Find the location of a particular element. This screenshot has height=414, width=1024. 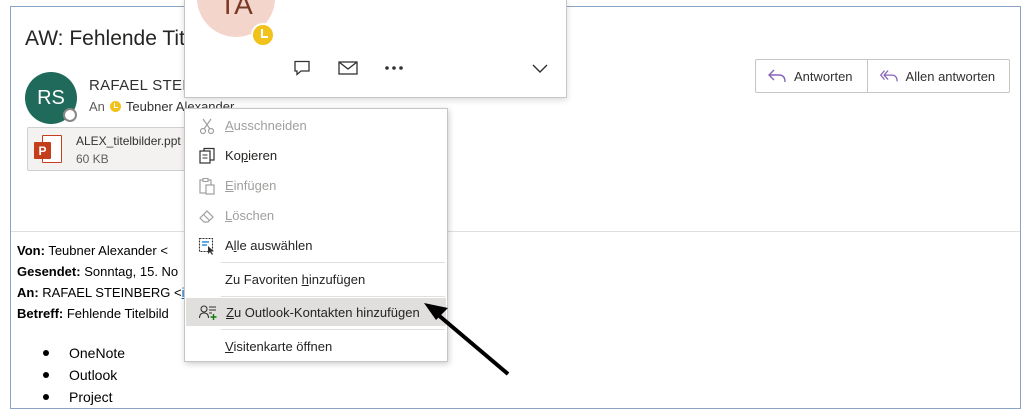

reply-all-button: Allen antworten is located at coordinates (938, 76).